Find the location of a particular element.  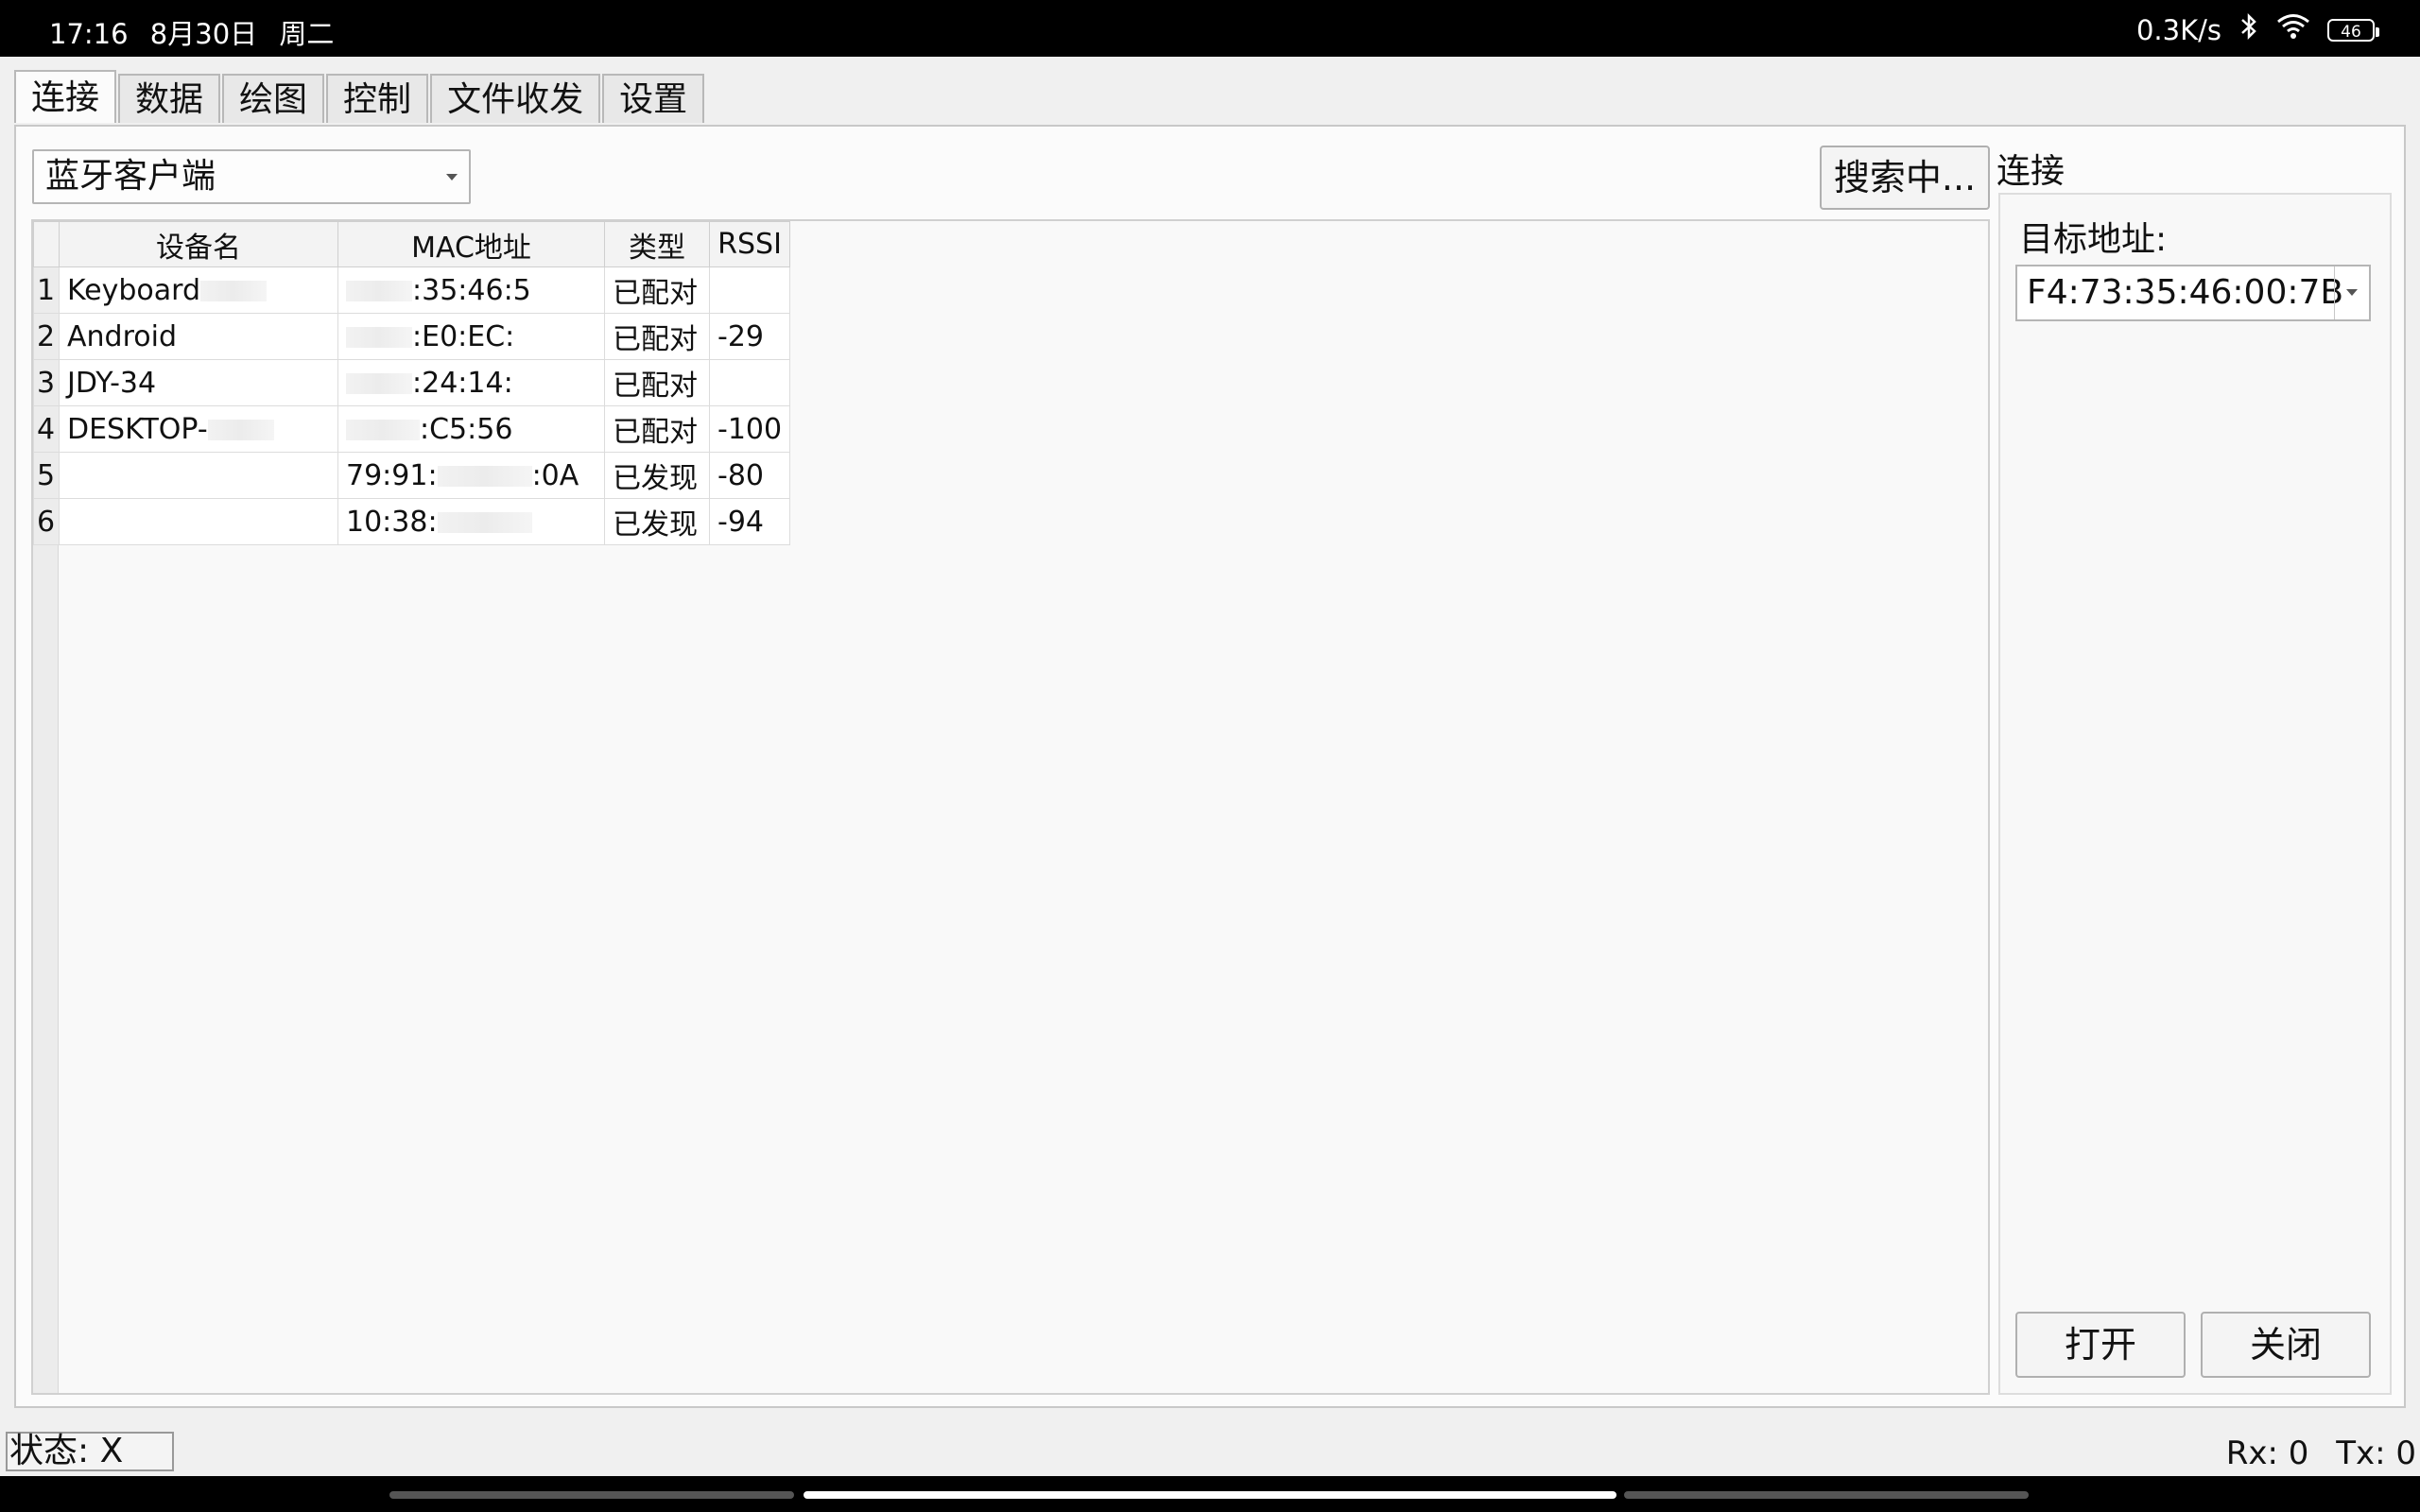

home-gesture-bar is located at coordinates (1210, 1495).